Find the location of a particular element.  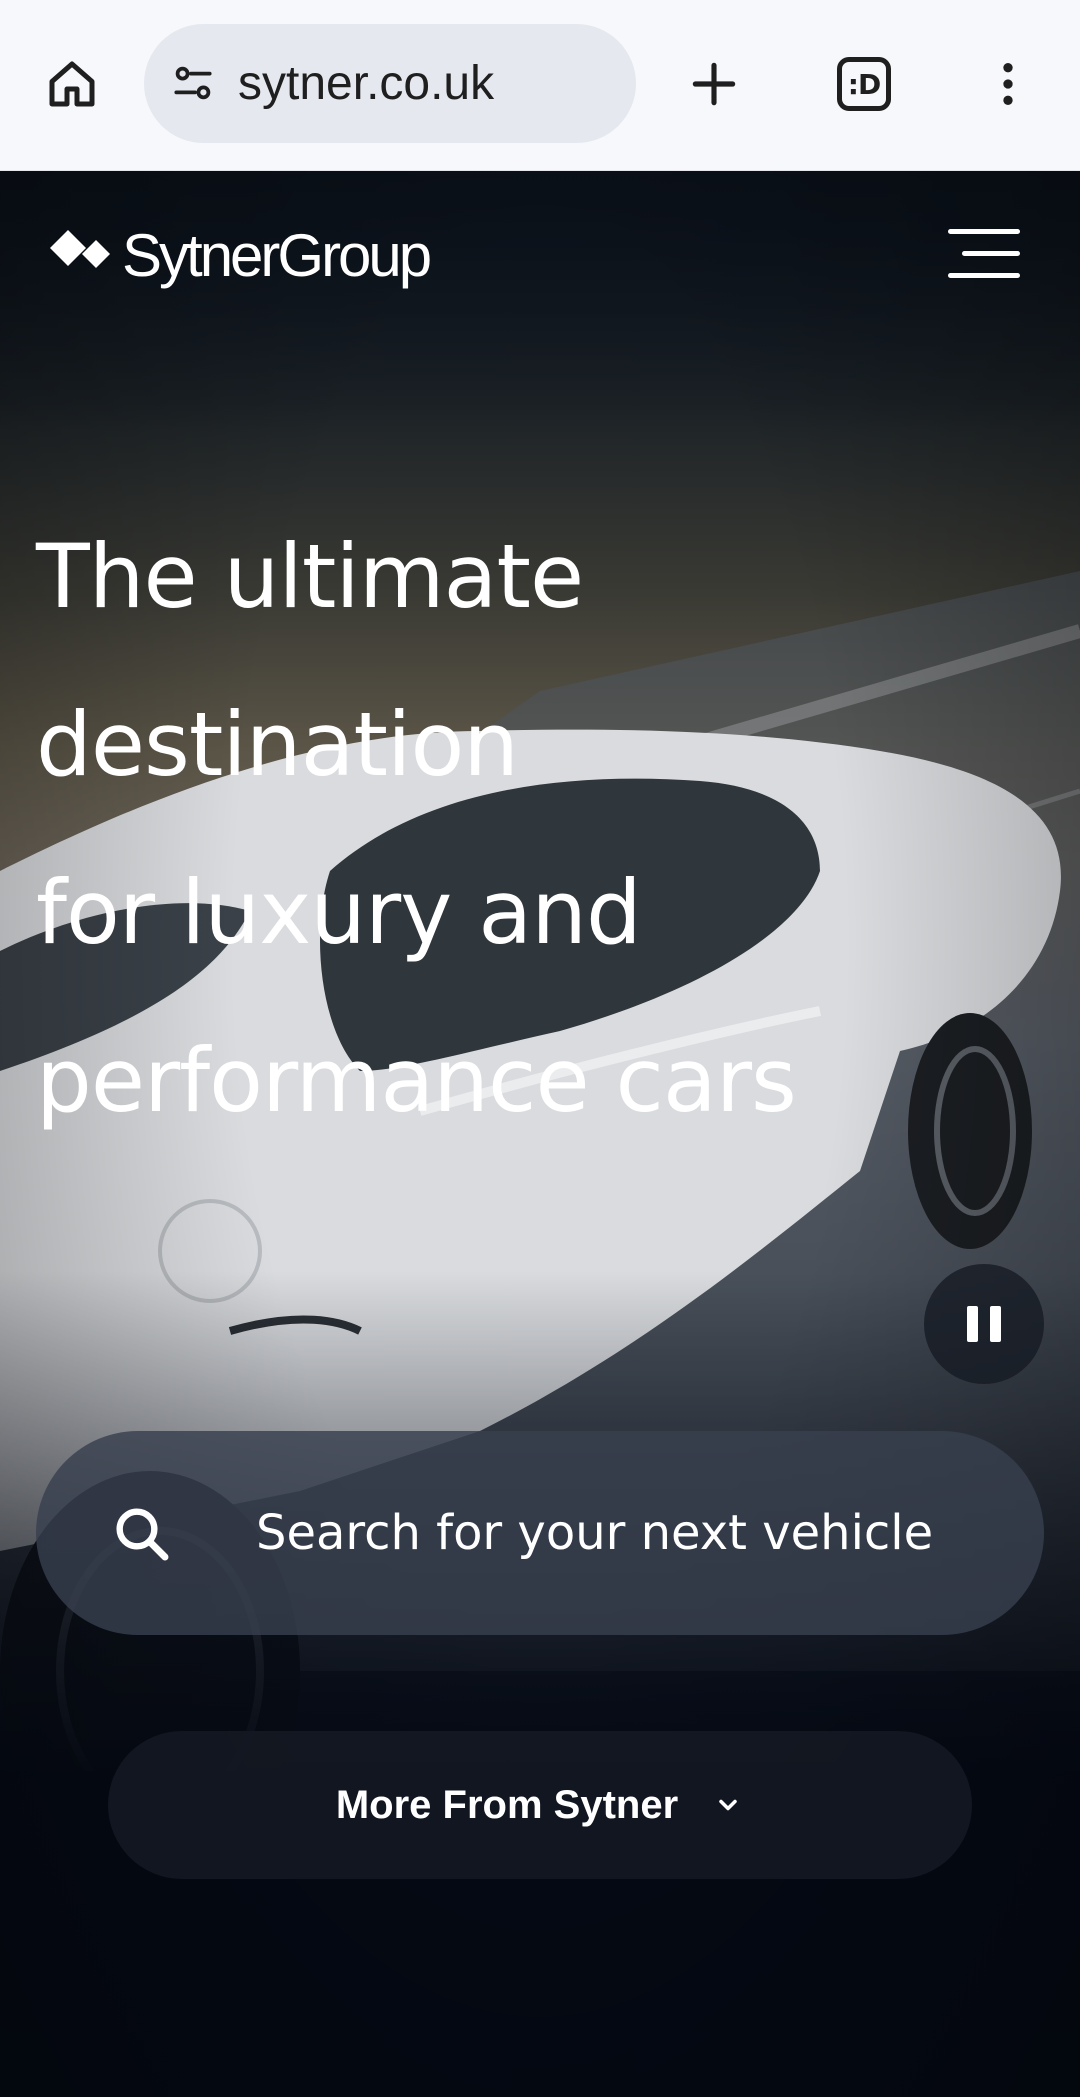

headline-line-2: for luxury and is located at coordinates (339, 912).